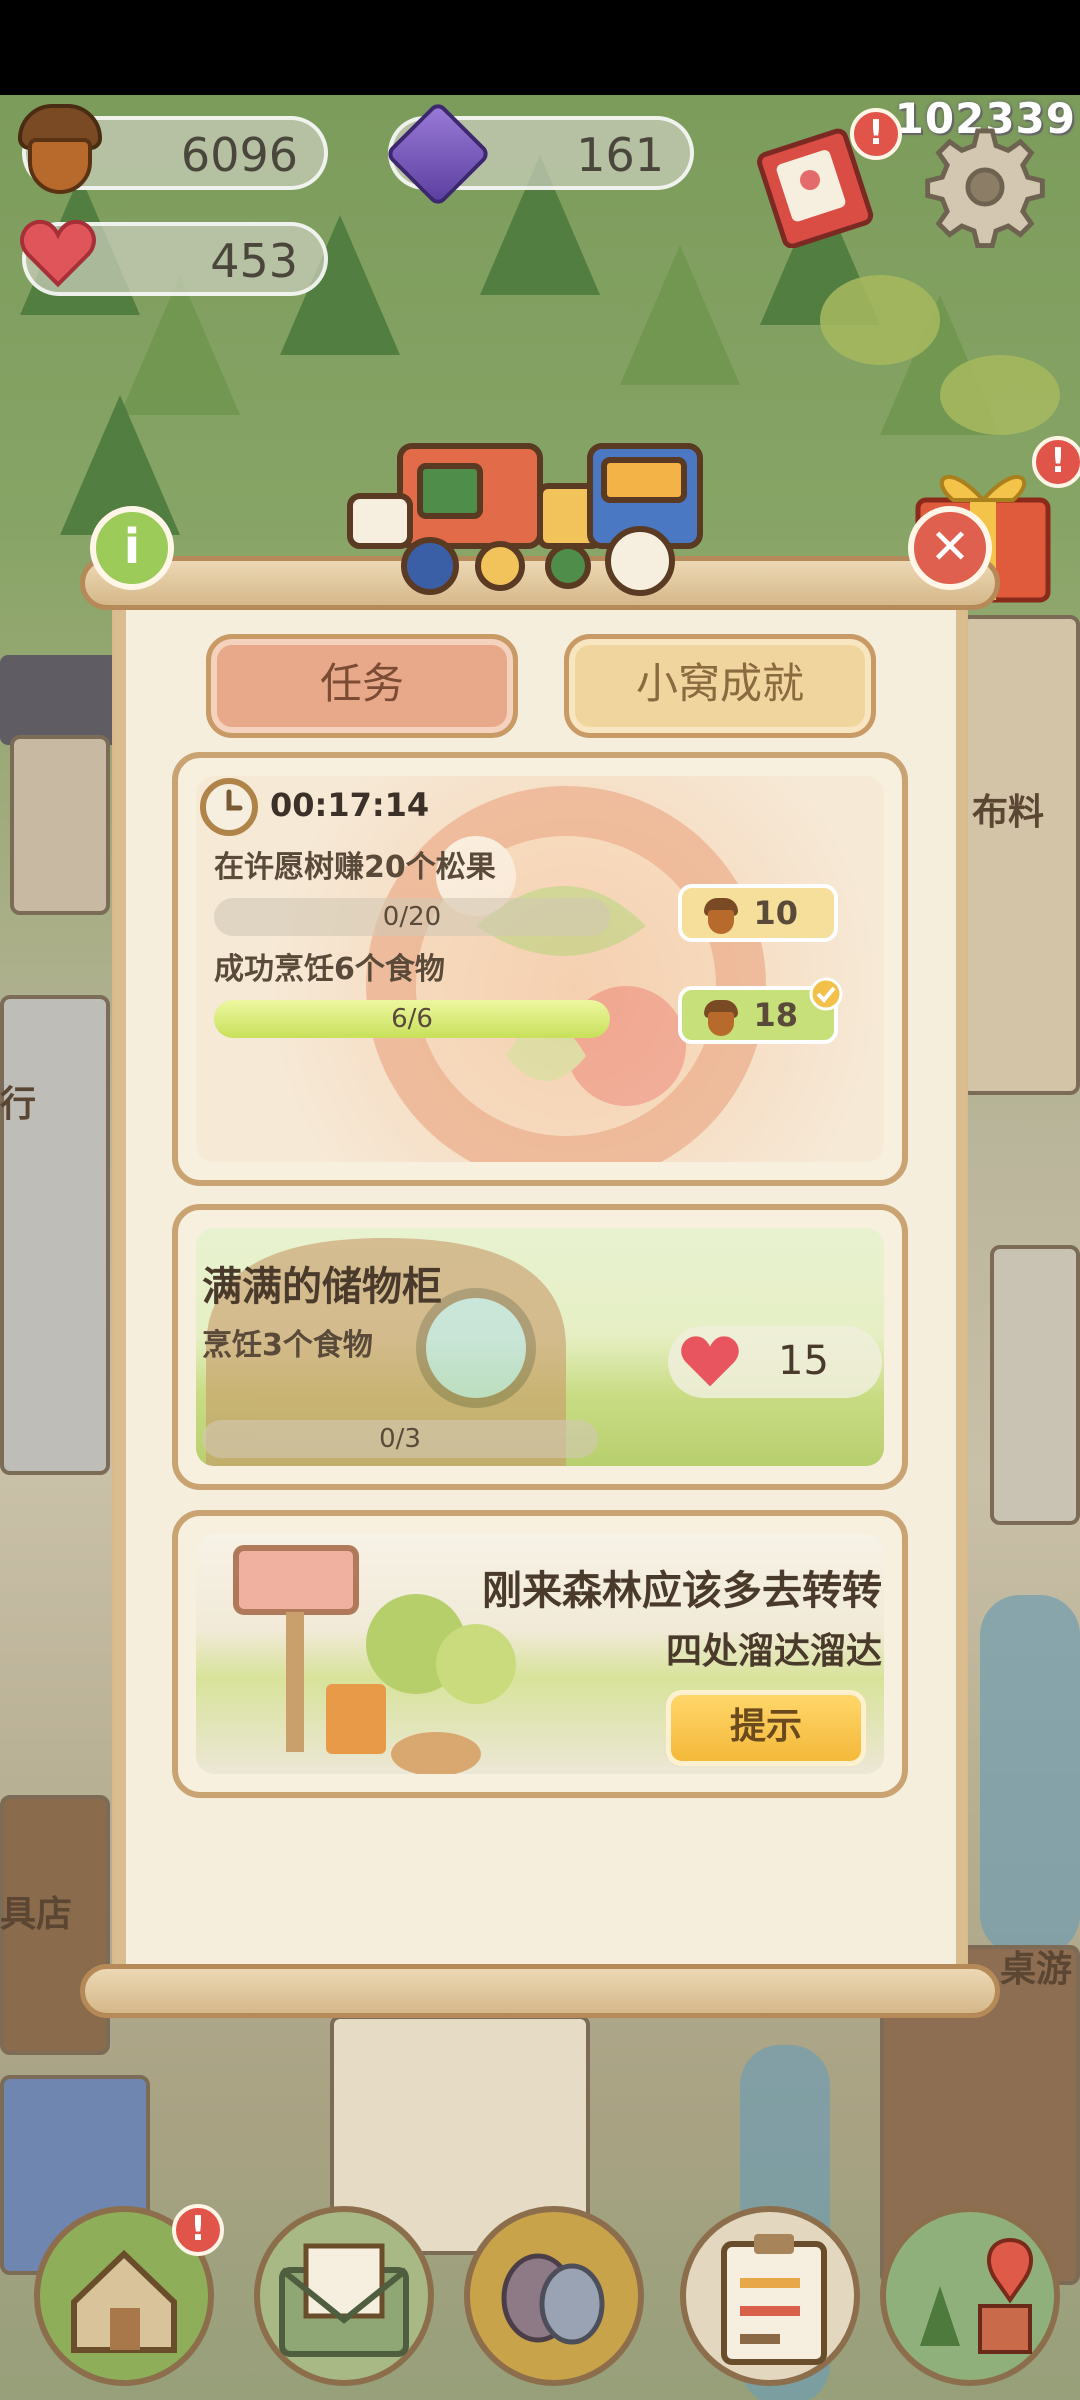  I want to click on storage-achievement-card: 满满的储物柜 烹饪3个食物 0/3 15, so click(540, 1347).